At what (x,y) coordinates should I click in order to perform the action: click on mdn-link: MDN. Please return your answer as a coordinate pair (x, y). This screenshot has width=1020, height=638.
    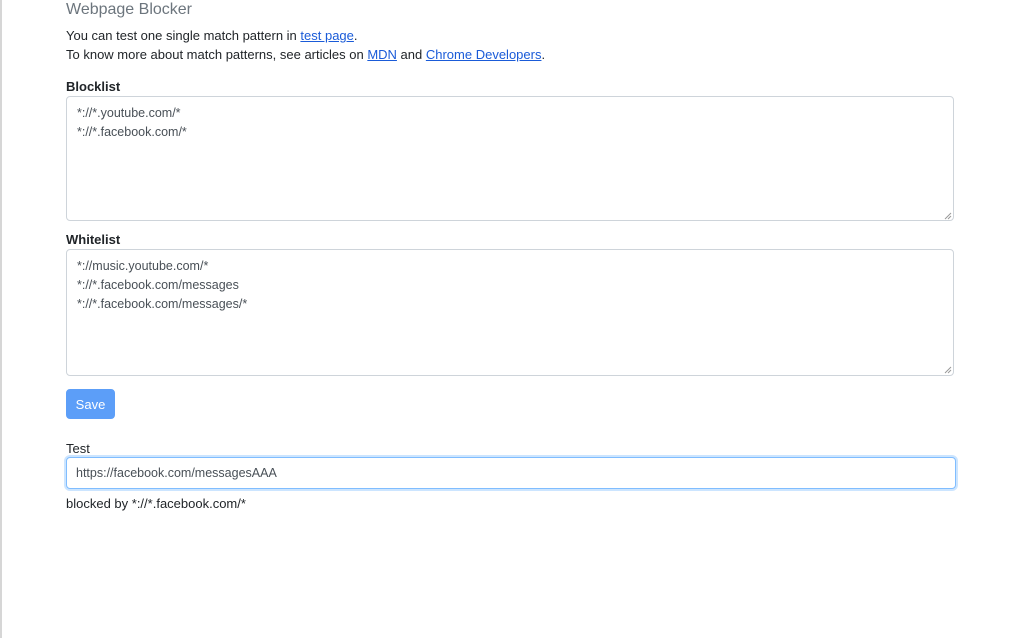
    Looking at the image, I should click on (382, 54).